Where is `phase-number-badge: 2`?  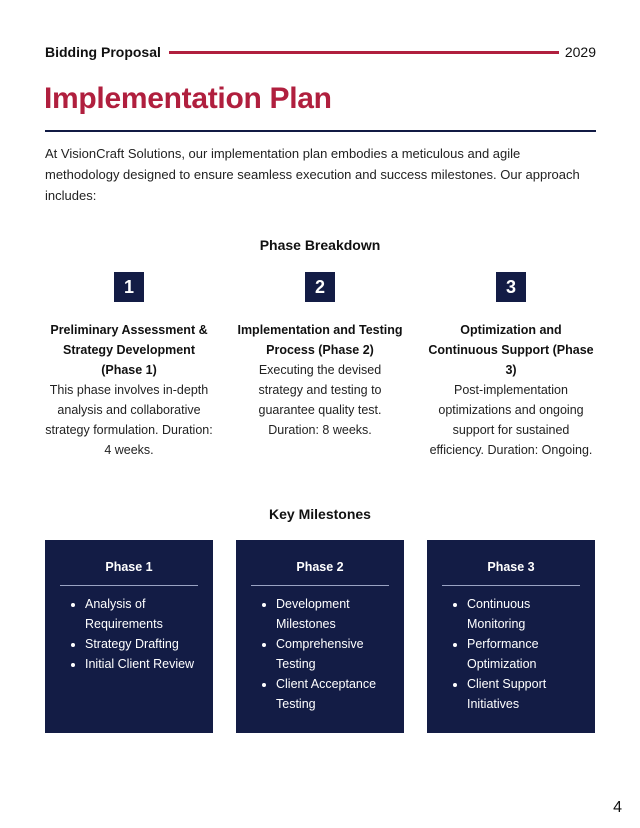
phase-number-badge: 2 is located at coordinates (320, 287).